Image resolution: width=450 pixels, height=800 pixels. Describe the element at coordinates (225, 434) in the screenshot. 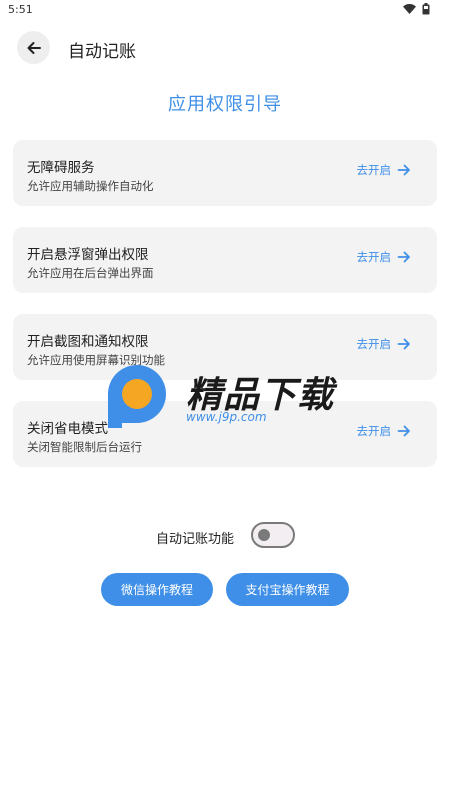

I see `permission-card-power-saving: 关闭省电模式 关闭智能限制后台运行 去开启` at that location.